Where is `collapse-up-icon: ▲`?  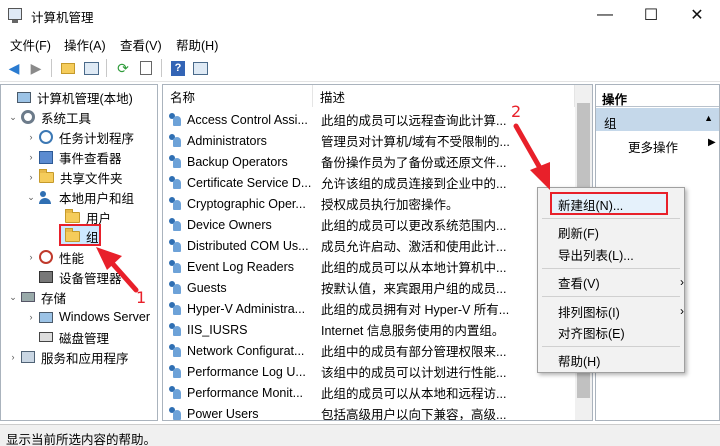 collapse-up-icon: ▲ is located at coordinates (708, 118).